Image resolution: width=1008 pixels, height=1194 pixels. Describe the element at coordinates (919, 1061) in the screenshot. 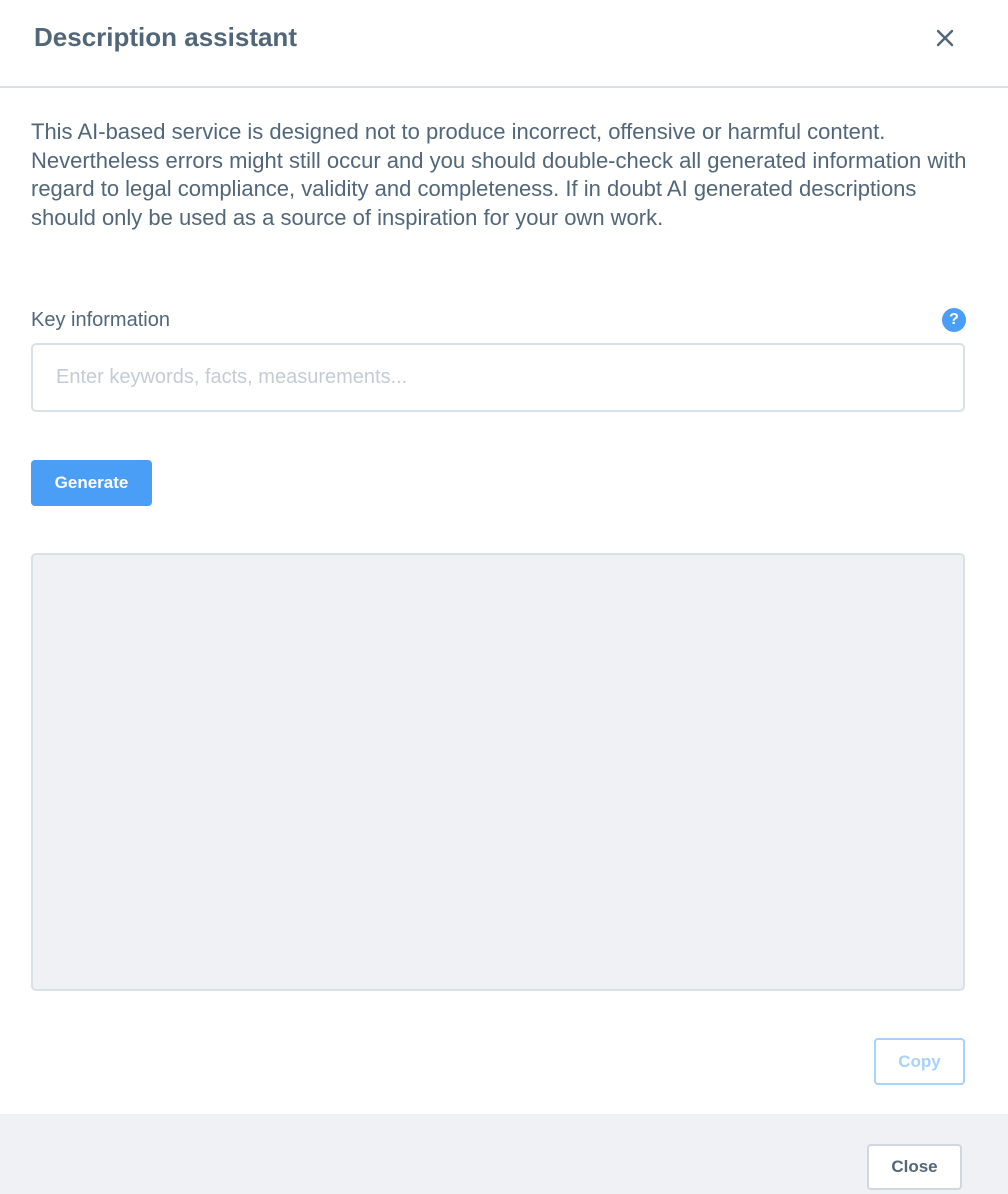

I see `copy-button: Copy` at that location.